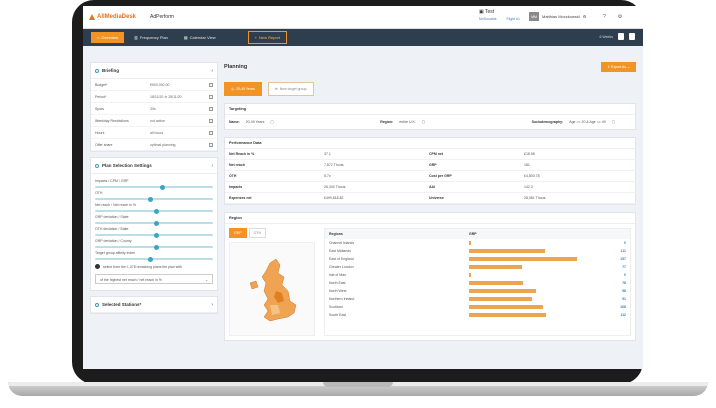  What do you see at coordinates (162, 17) in the screenshot?
I see `app-name: AdPerform` at bounding box center [162, 17].